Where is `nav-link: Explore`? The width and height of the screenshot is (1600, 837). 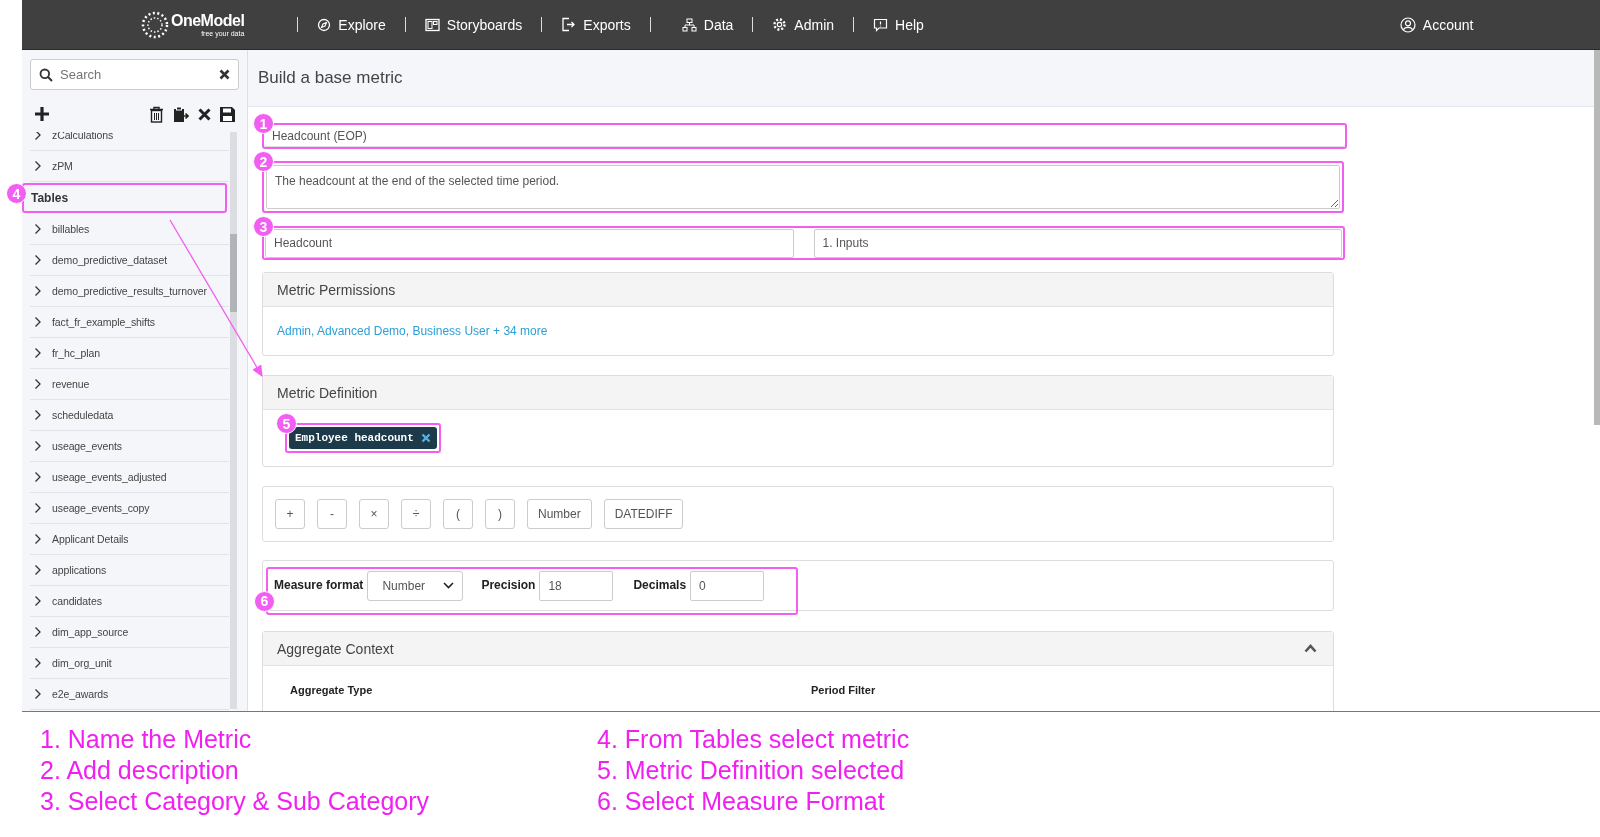
nav-link: Explore is located at coordinates (351, 24).